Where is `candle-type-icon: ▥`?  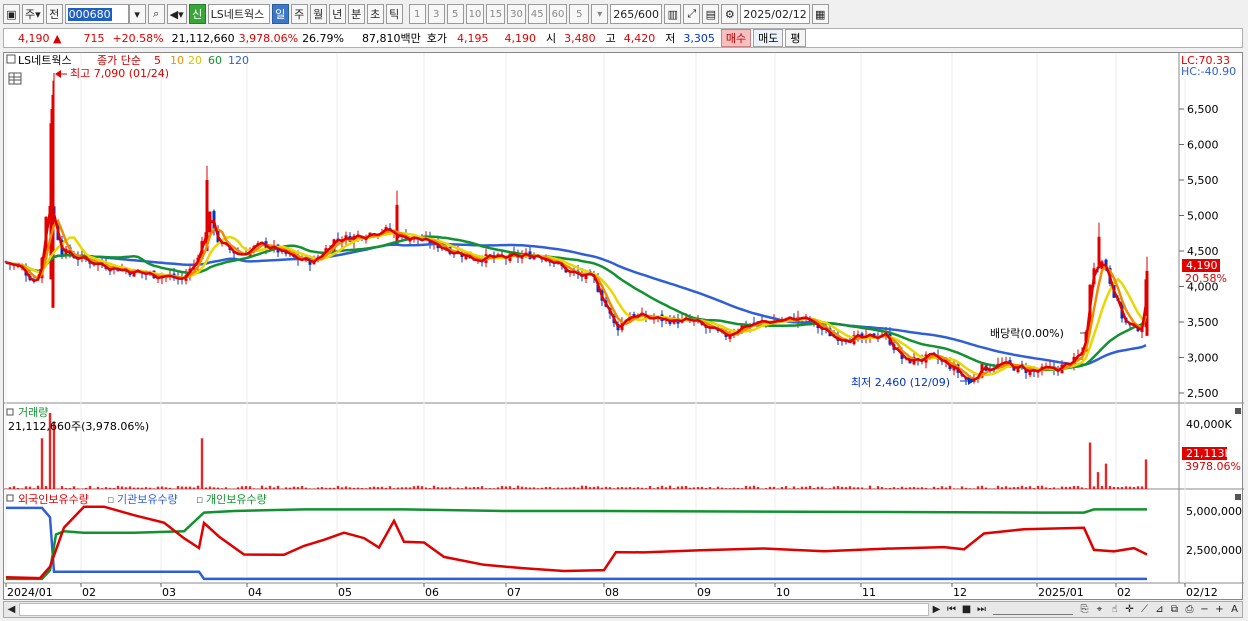
candle-type-icon: ▥ is located at coordinates (673, 14).